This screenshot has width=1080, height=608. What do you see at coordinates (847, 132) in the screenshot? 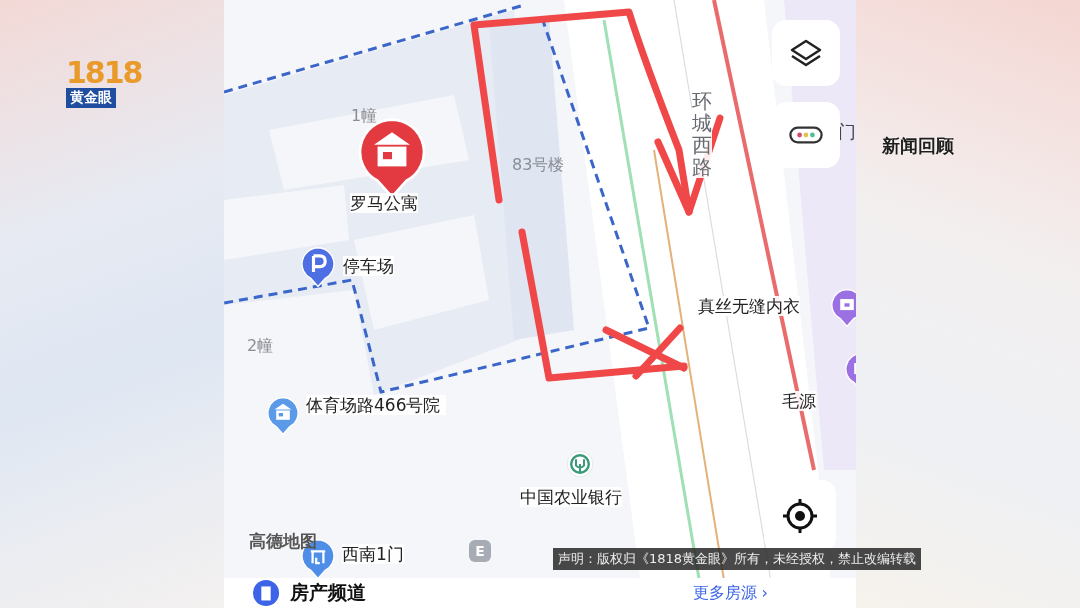
I see `poi-label: 门` at bounding box center [847, 132].